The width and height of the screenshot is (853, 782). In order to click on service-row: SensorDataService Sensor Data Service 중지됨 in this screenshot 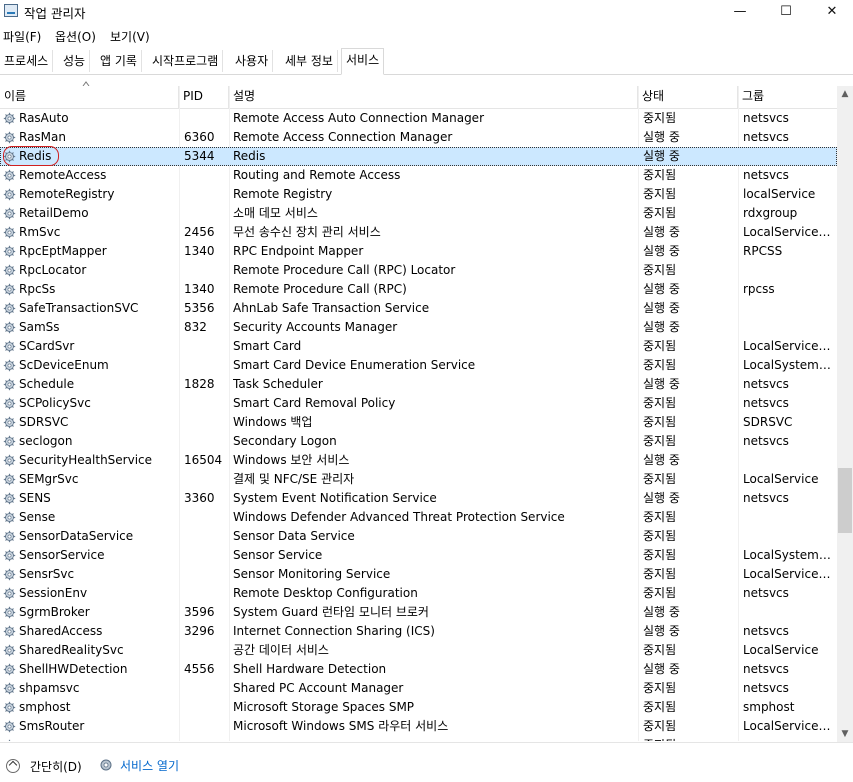, I will do `click(418, 536)`.